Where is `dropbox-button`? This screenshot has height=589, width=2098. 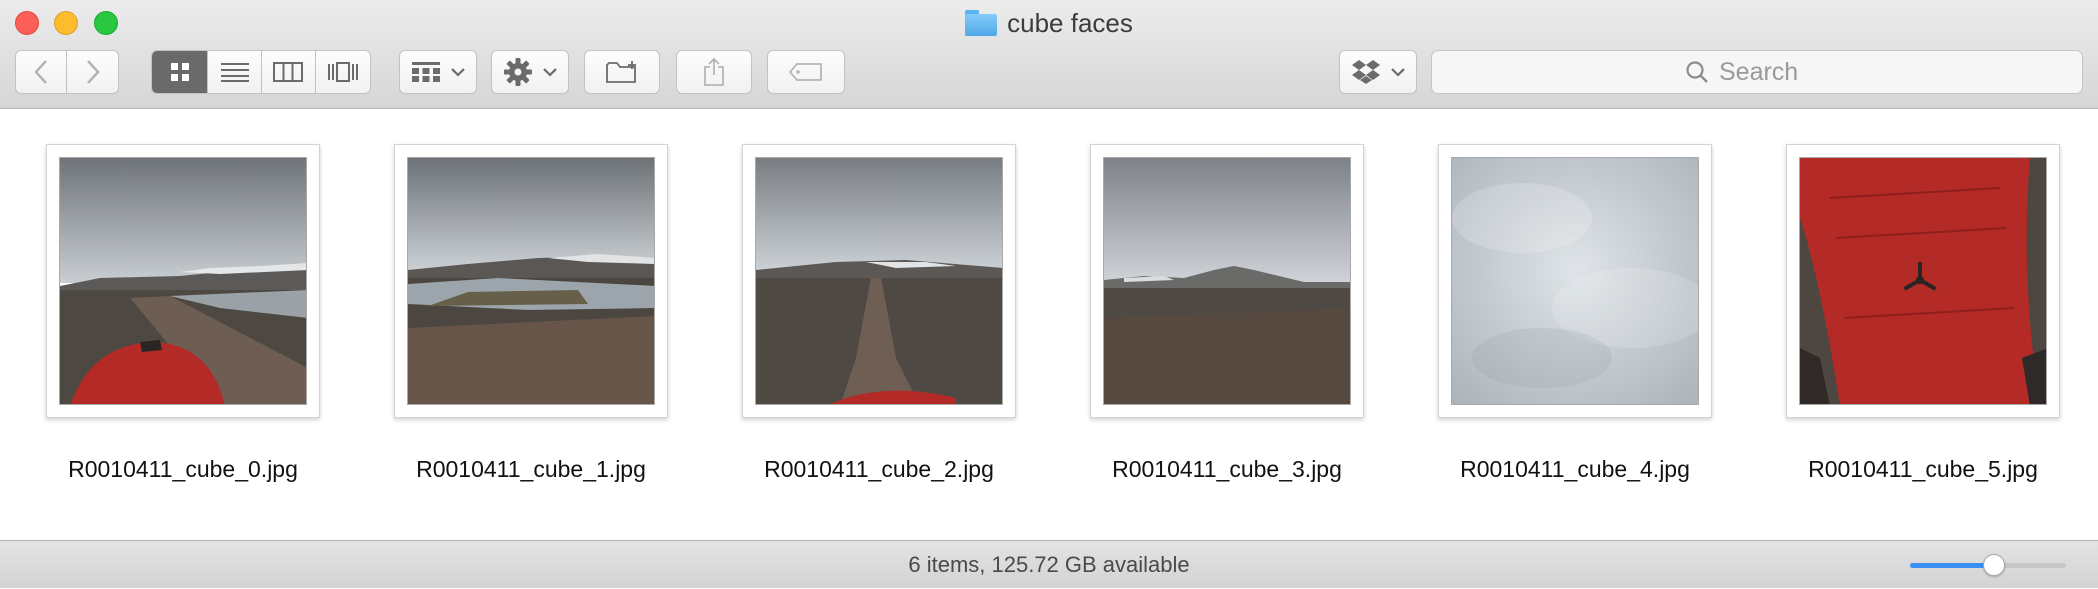
dropbox-button is located at coordinates (1378, 72).